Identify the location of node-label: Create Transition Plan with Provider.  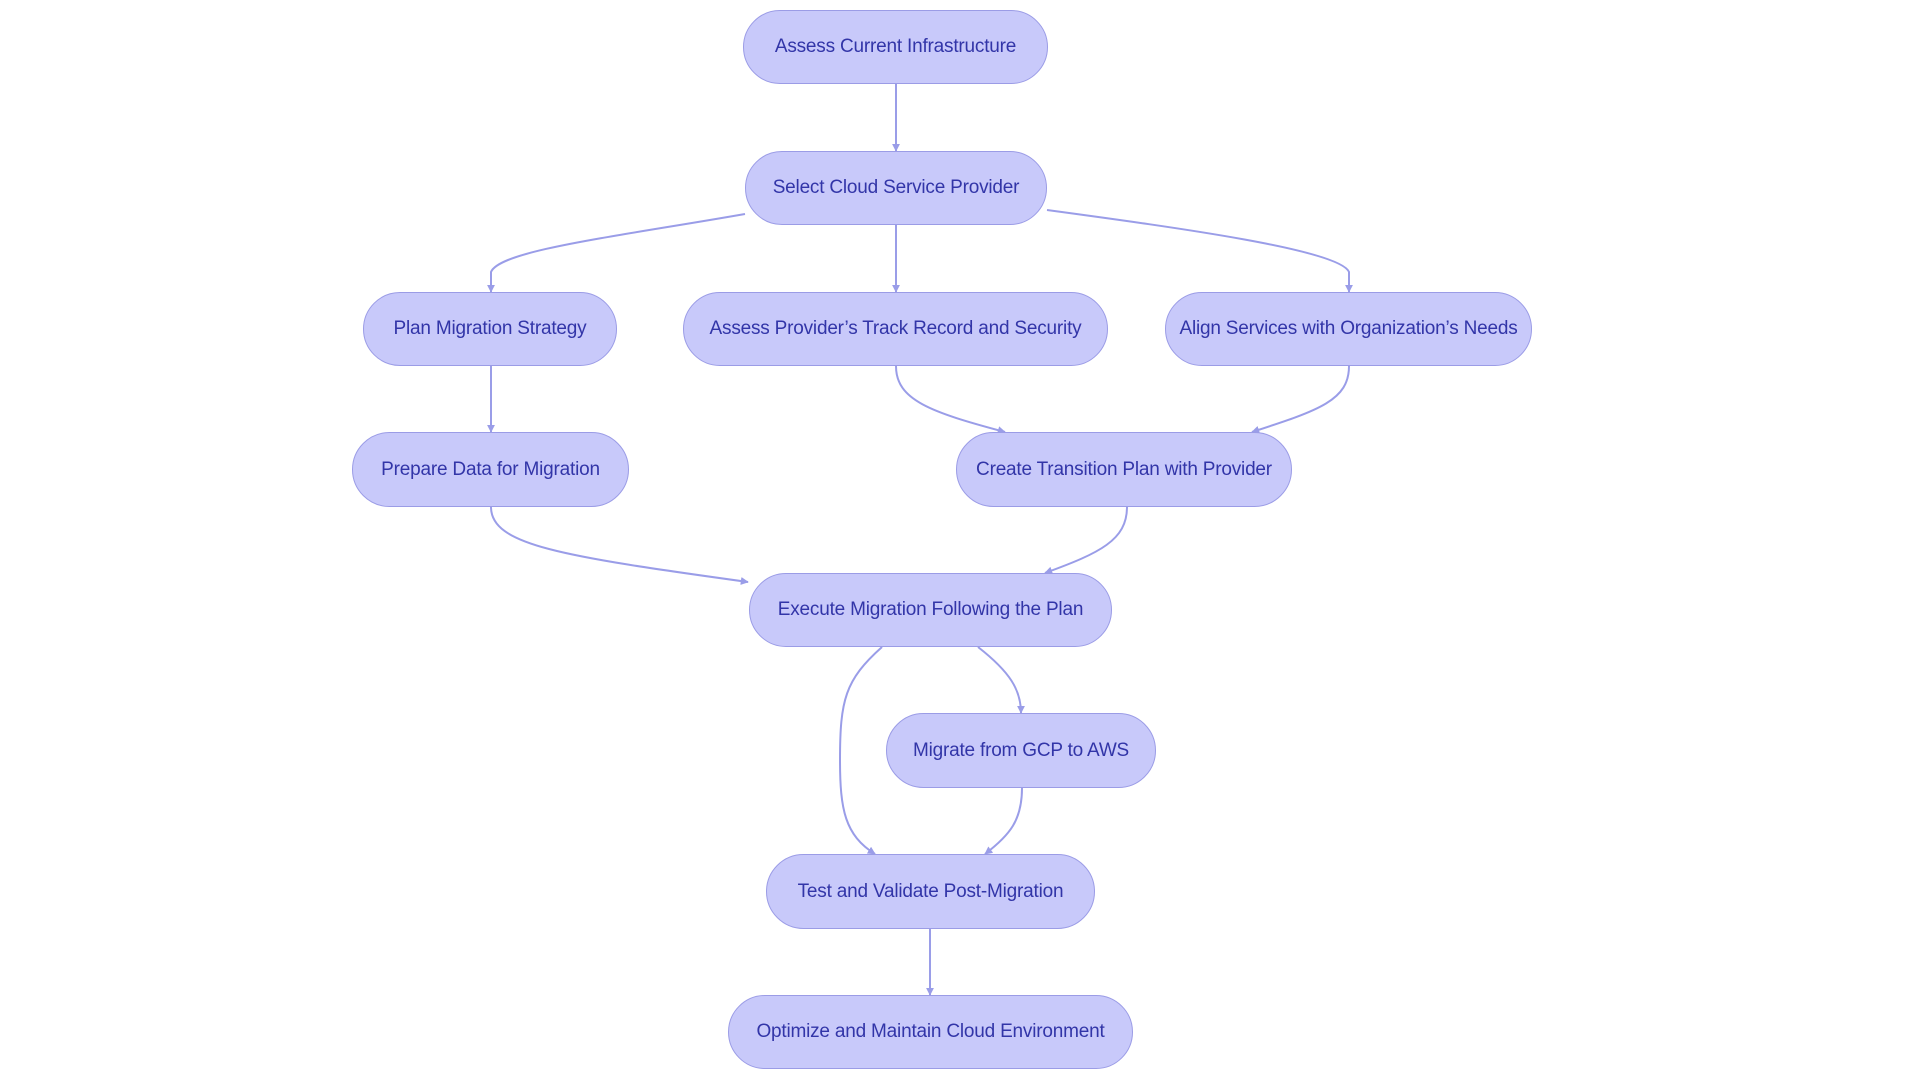
(1124, 469).